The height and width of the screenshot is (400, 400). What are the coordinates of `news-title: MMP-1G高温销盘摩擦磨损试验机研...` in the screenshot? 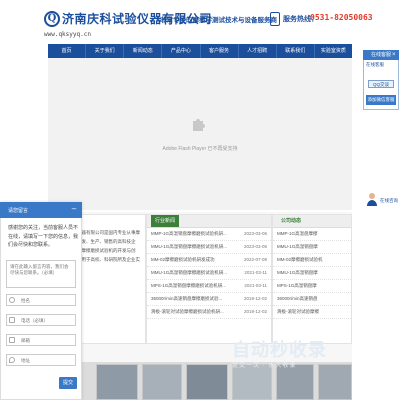 It's located at (189, 233).